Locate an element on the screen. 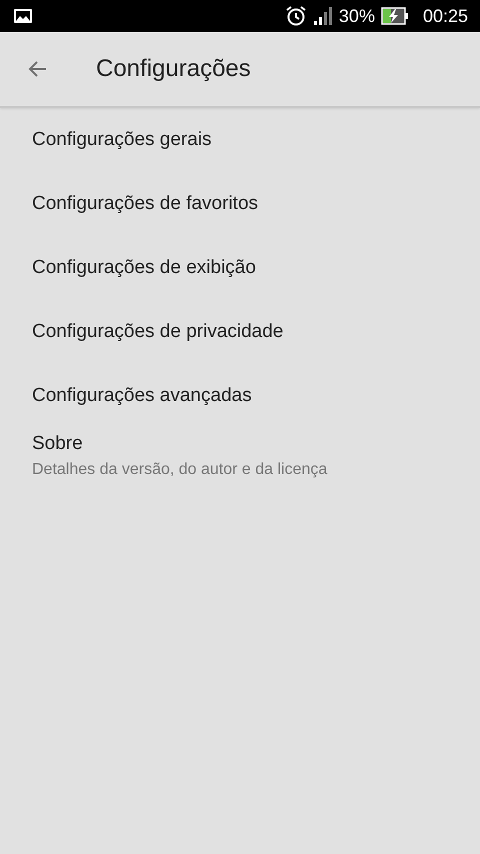 This screenshot has width=480, height=854. item-title: Configurações de favoritos is located at coordinates (146, 204).